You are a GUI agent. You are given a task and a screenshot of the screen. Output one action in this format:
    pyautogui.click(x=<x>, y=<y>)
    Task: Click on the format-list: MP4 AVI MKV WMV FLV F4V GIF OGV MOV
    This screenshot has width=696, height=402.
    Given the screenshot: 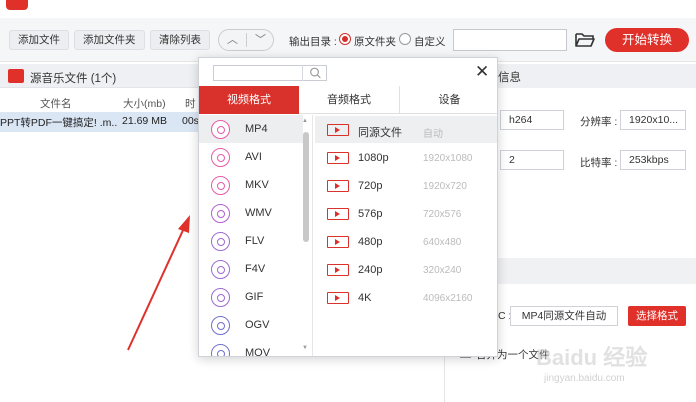 What is the action you would take?
    pyautogui.click(x=256, y=235)
    